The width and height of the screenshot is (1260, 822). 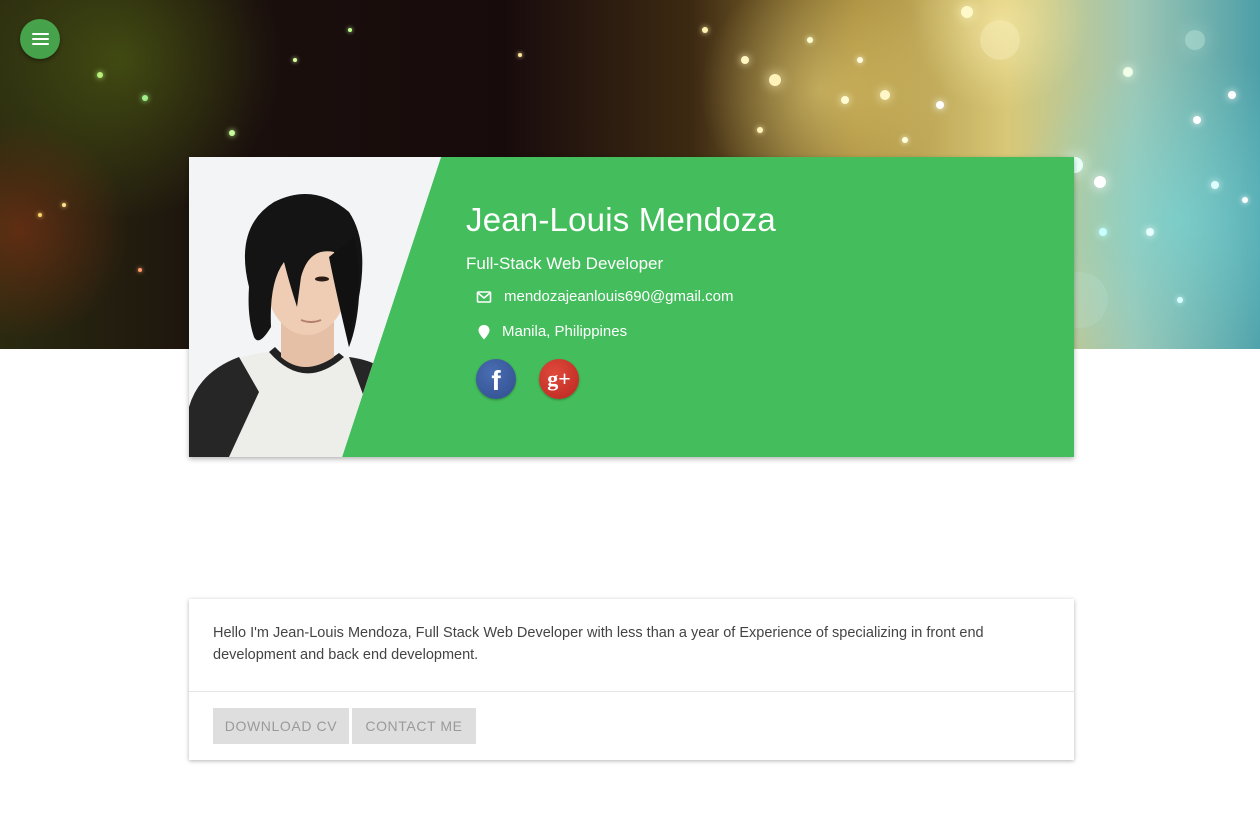 I want to click on profile-title: Full-Stack Web Developer, so click(x=565, y=263).